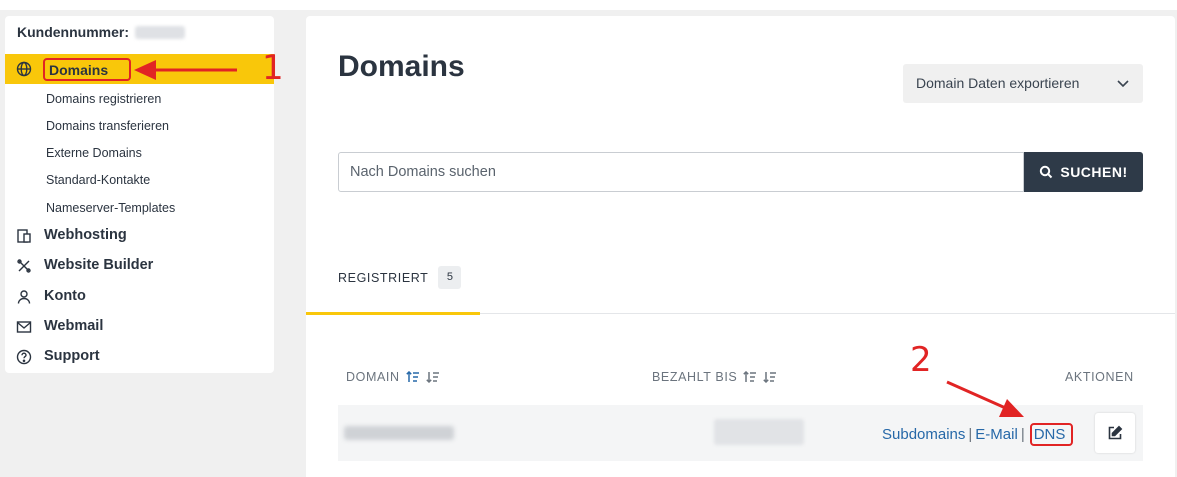  I want to click on help-icon, so click(24, 357).